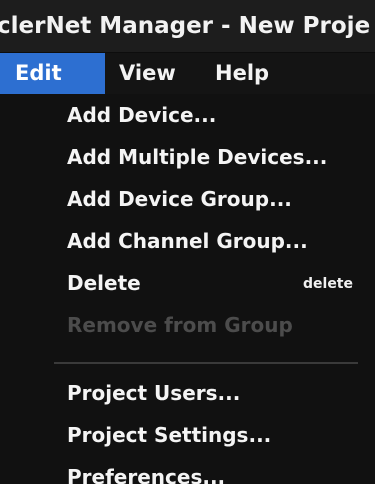 The width and height of the screenshot is (375, 484). What do you see at coordinates (187, 283) in the screenshot?
I see `menu-item-delete: Delete delete` at bounding box center [187, 283].